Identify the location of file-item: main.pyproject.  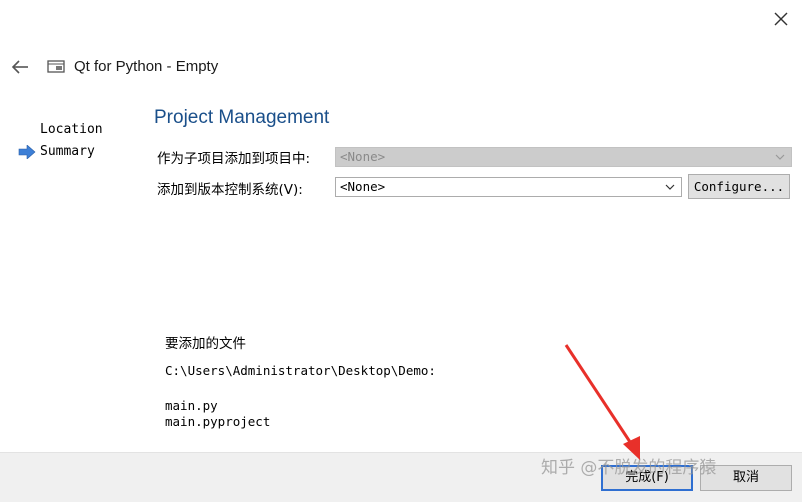
(218, 421).